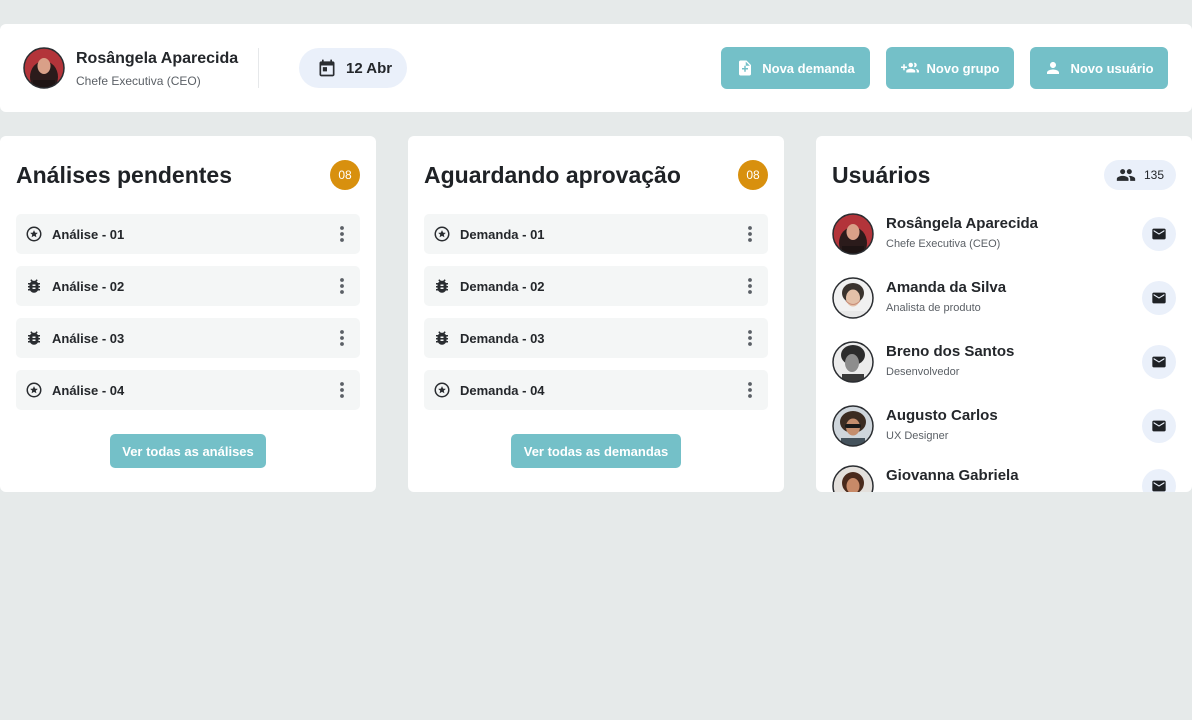 The image size is (1192, 720). What do you see at coordinates (1053, 68) in the screenshot?
I see `person-icon` at bounding box center [1053, 68].